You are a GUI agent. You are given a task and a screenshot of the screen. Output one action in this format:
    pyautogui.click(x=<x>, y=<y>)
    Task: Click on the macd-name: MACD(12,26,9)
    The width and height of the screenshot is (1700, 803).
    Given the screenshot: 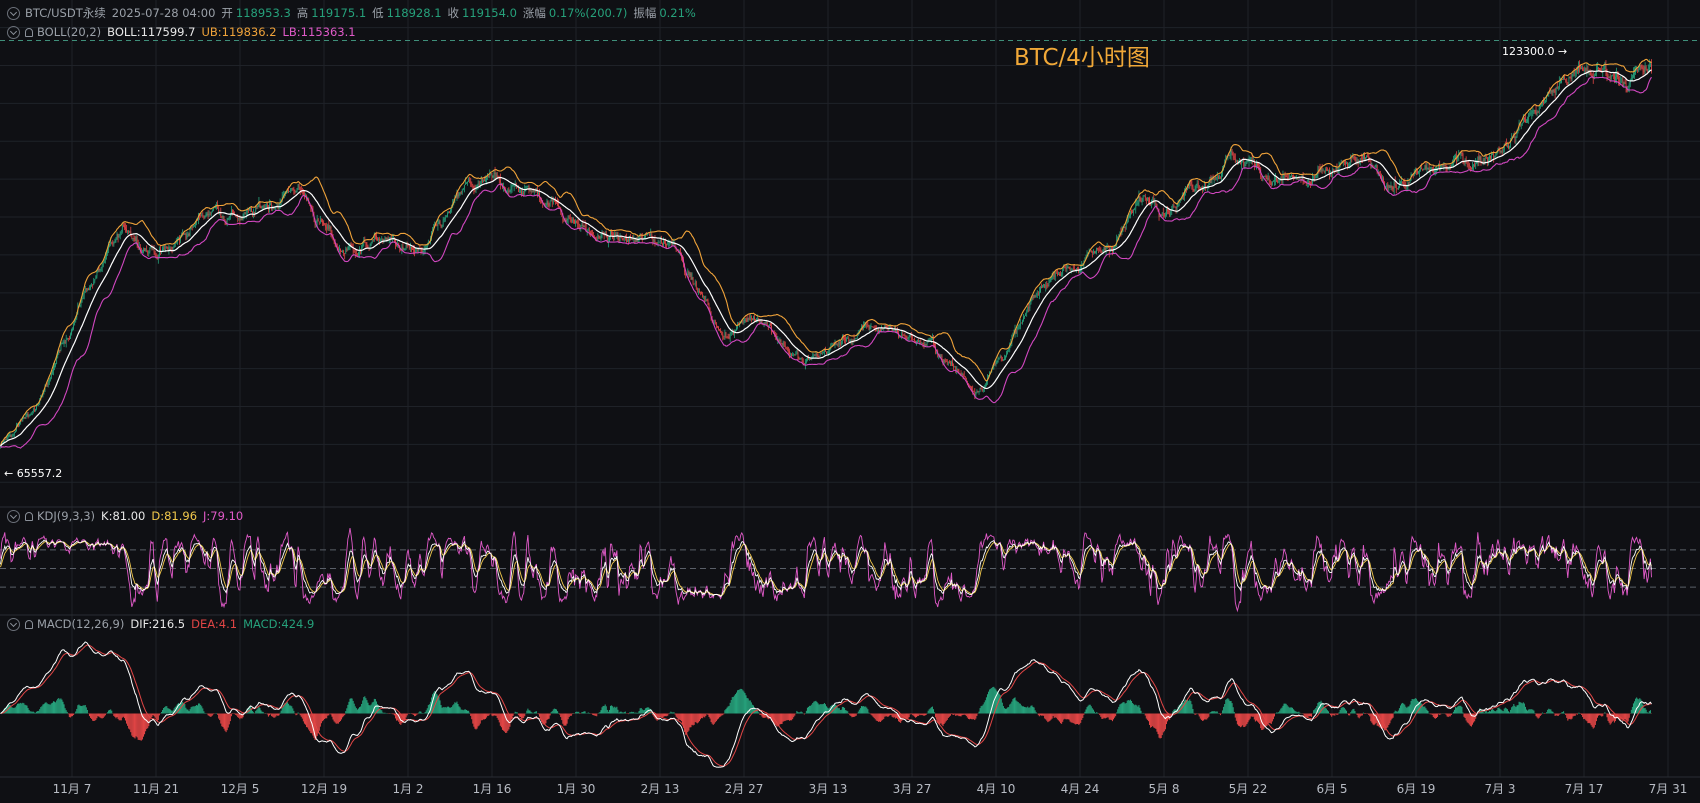 What is the action you would take?
    pyautogui.click(x=80, y=624)
    